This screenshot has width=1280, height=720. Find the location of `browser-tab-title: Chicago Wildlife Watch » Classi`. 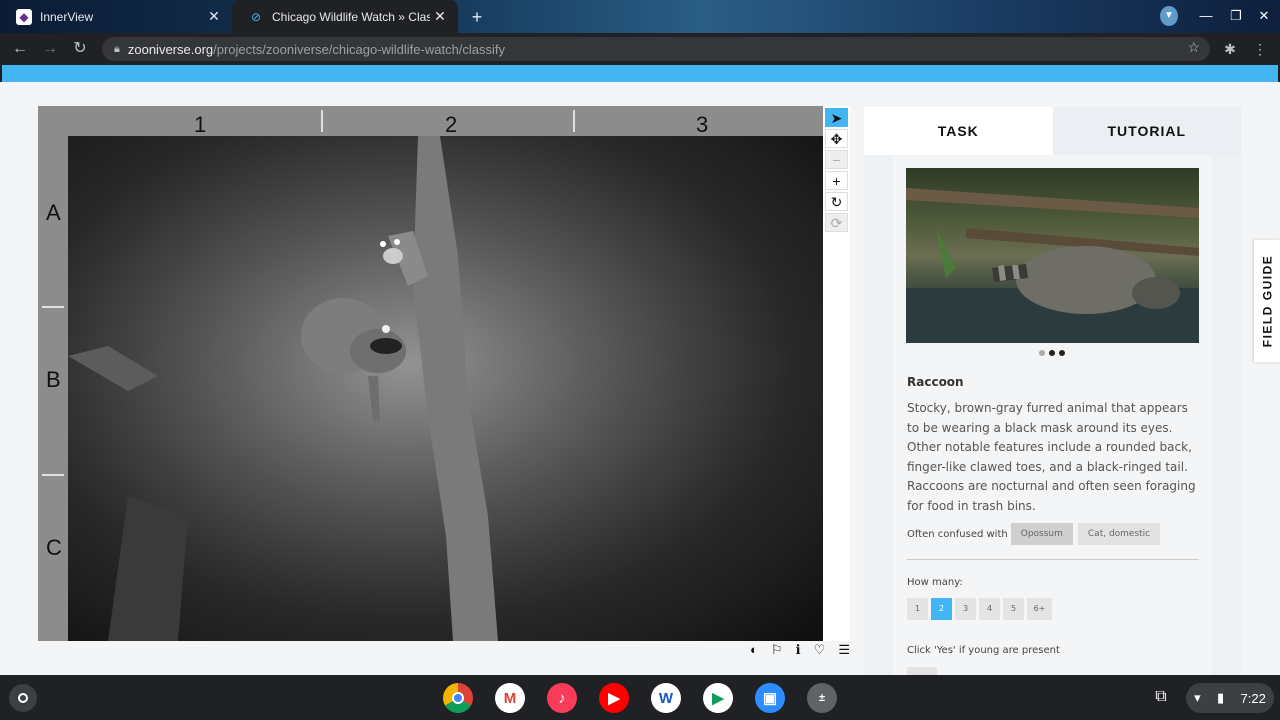

browser-tab-title: Chicago Wildlife Watch » Classi is located at coordinates (351, 16).